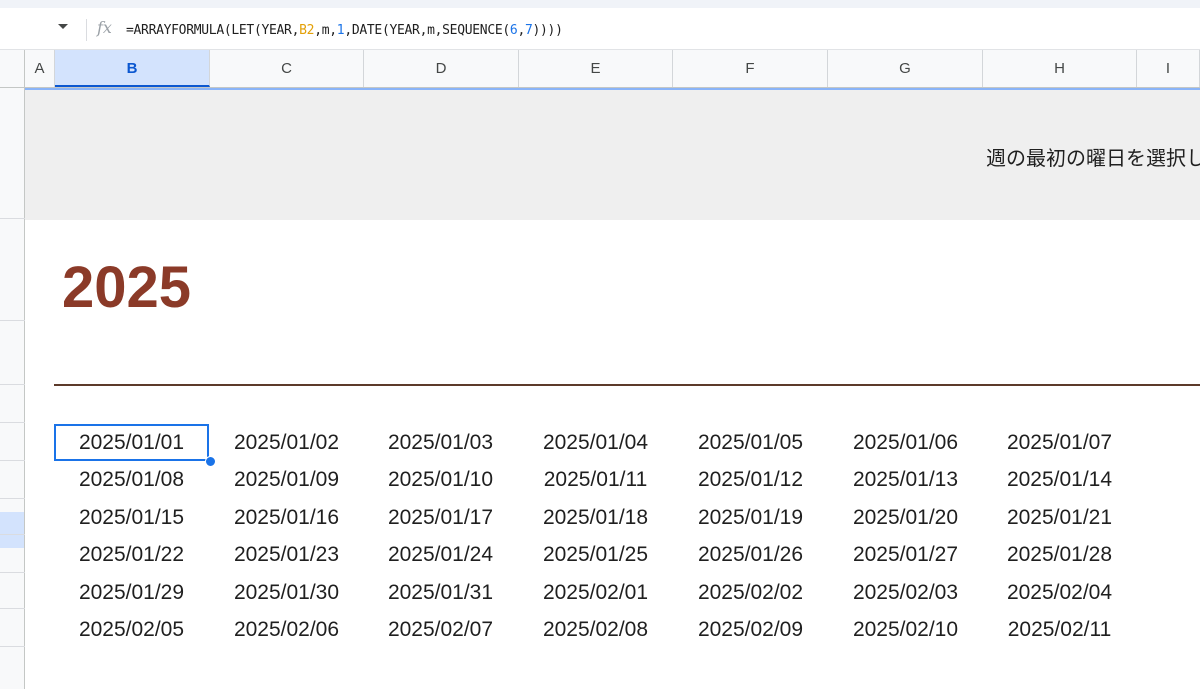 This screenshot has height=689, width=1200. I want to click on formula-segment: B2, so click(307, 30).